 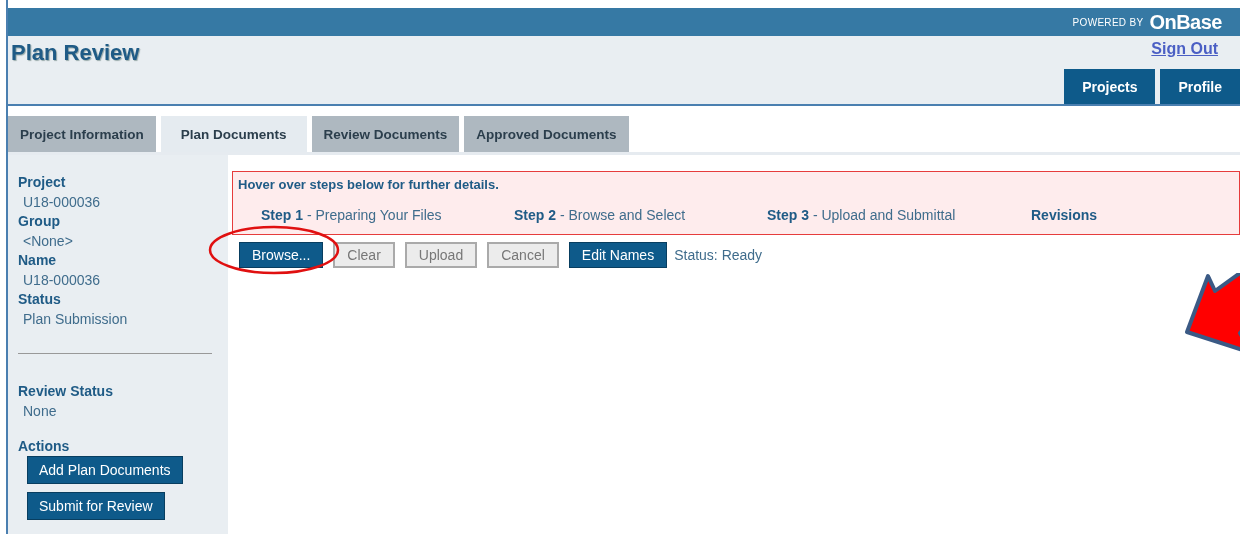 What do you see at coordinates (42, 182) in the screenshot?
I see `field-label: Project` at bounding box center [42, 182].